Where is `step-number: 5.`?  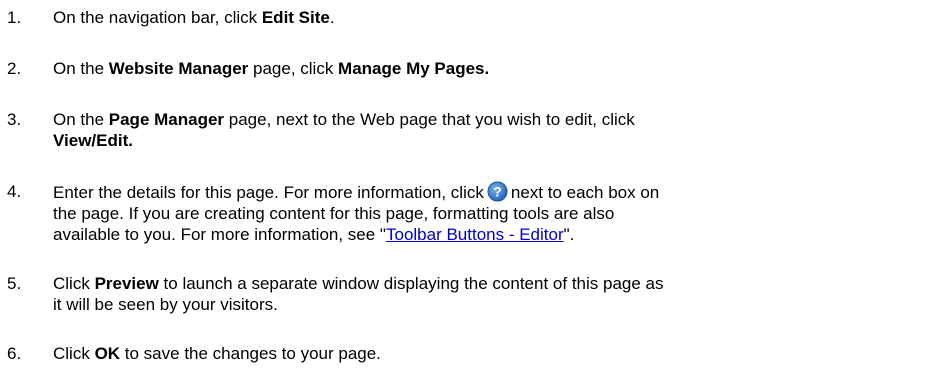
step-number: 5. is located at coordinates (14, 283).